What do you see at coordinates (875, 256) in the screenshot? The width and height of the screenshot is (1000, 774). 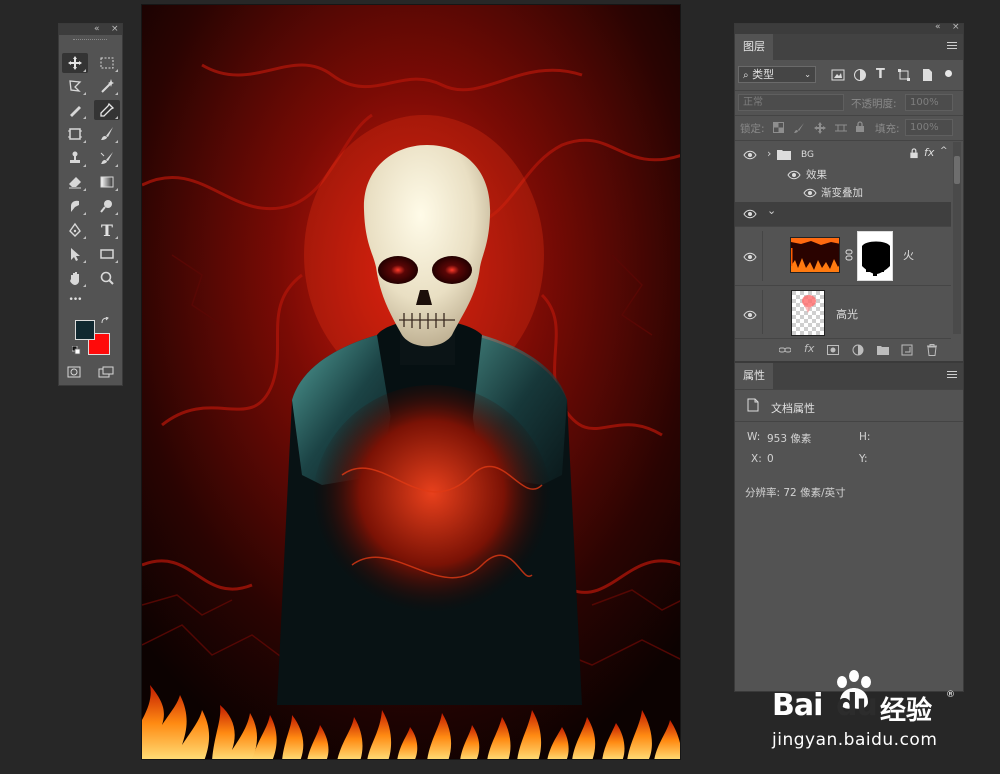 I see `layer-mask-thumbnail` at bounding box center [875, 256].